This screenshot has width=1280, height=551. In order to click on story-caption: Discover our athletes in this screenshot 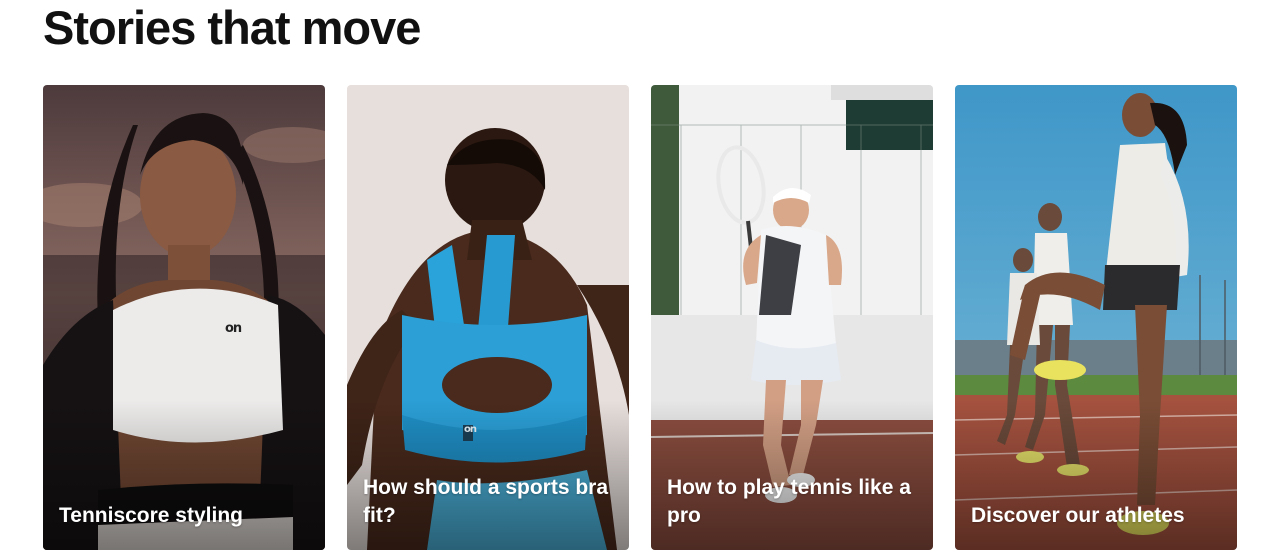, I will do `click(1078, 515)`.